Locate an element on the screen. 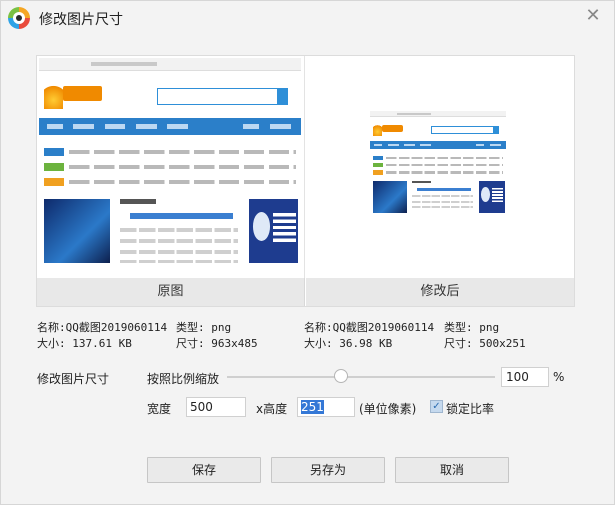 The image size is (615, 505). modified-type: 类型: png is located at coordinates (472, 327).